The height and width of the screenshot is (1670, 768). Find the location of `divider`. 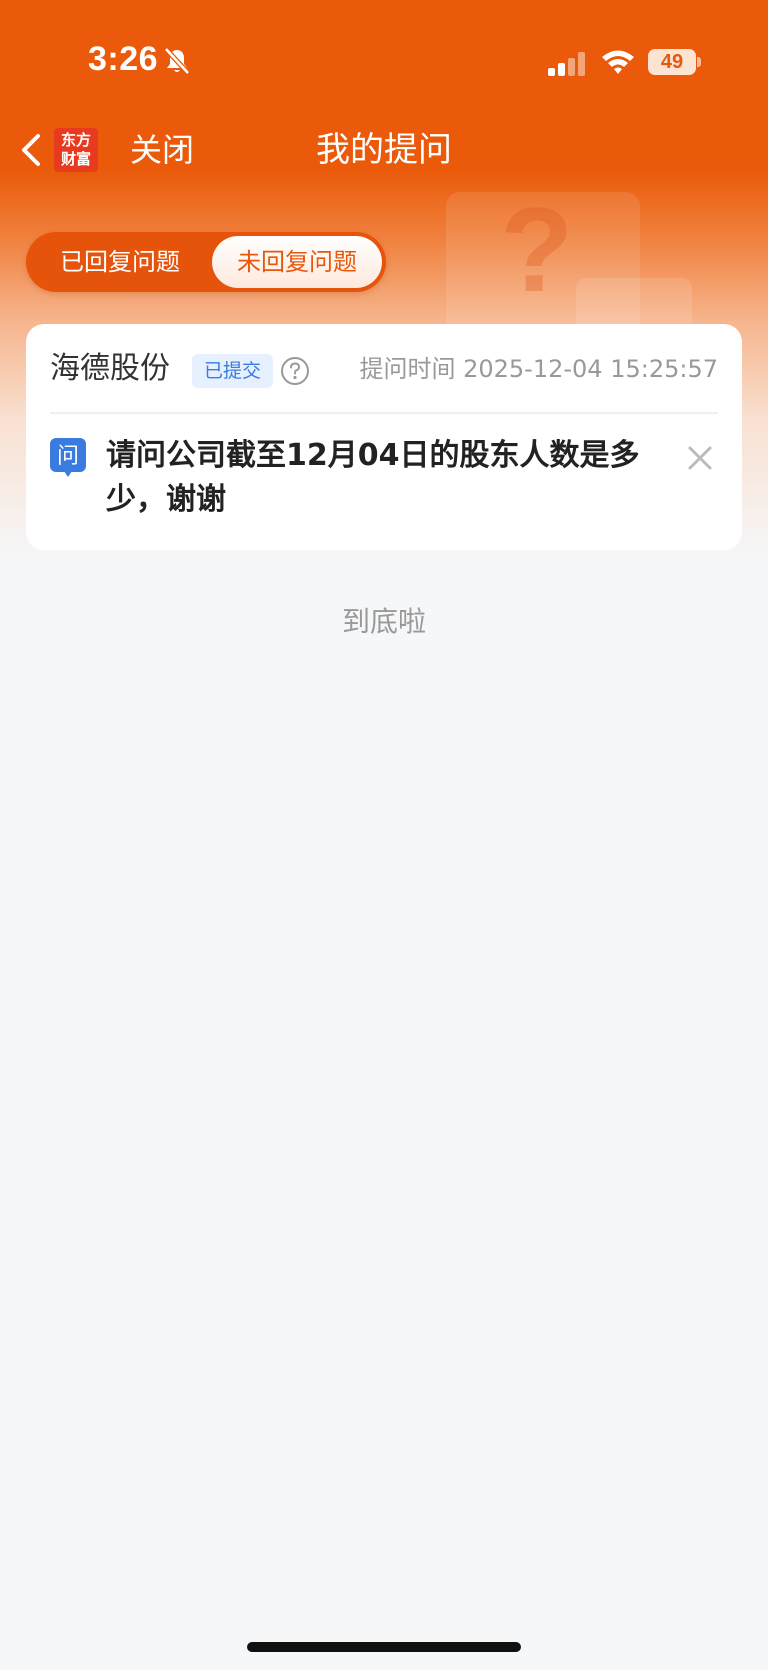

divider is located at coordinates (384, 413).